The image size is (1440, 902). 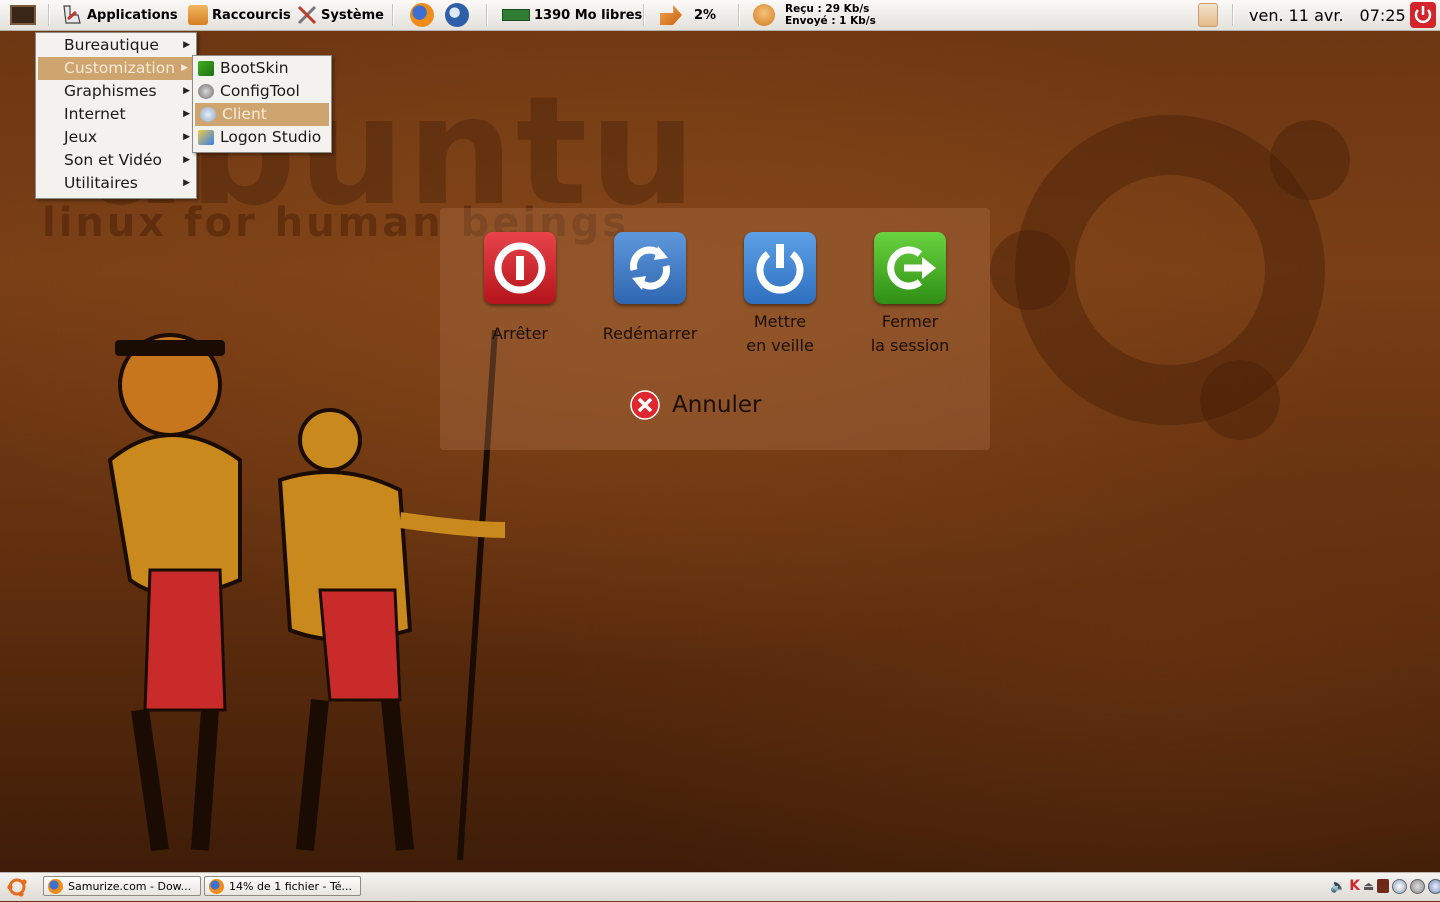 I want to click on menu-item-label: BootSkin, so click(x=254, y=68).